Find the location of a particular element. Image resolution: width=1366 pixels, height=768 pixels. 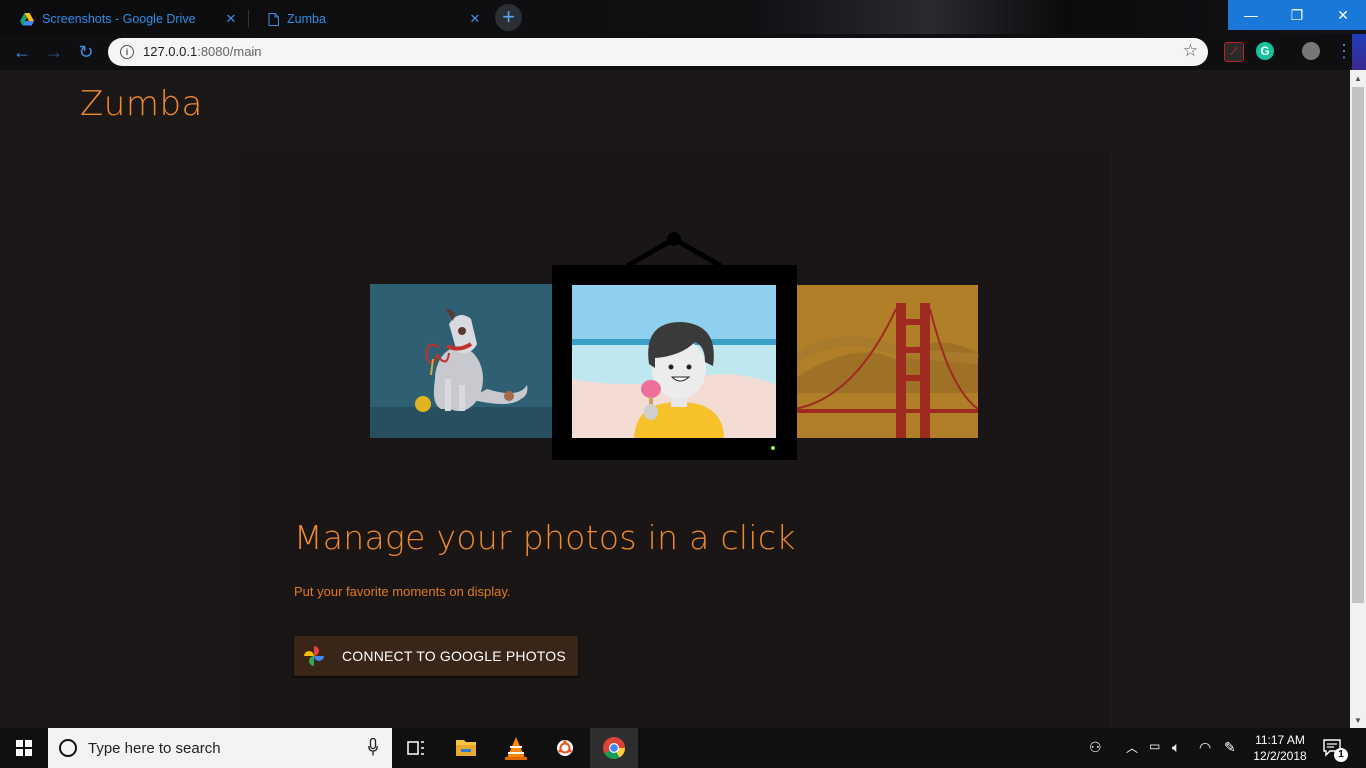

show-hidden-icons-icon: ︿ is located at coordinates (1132, 747).